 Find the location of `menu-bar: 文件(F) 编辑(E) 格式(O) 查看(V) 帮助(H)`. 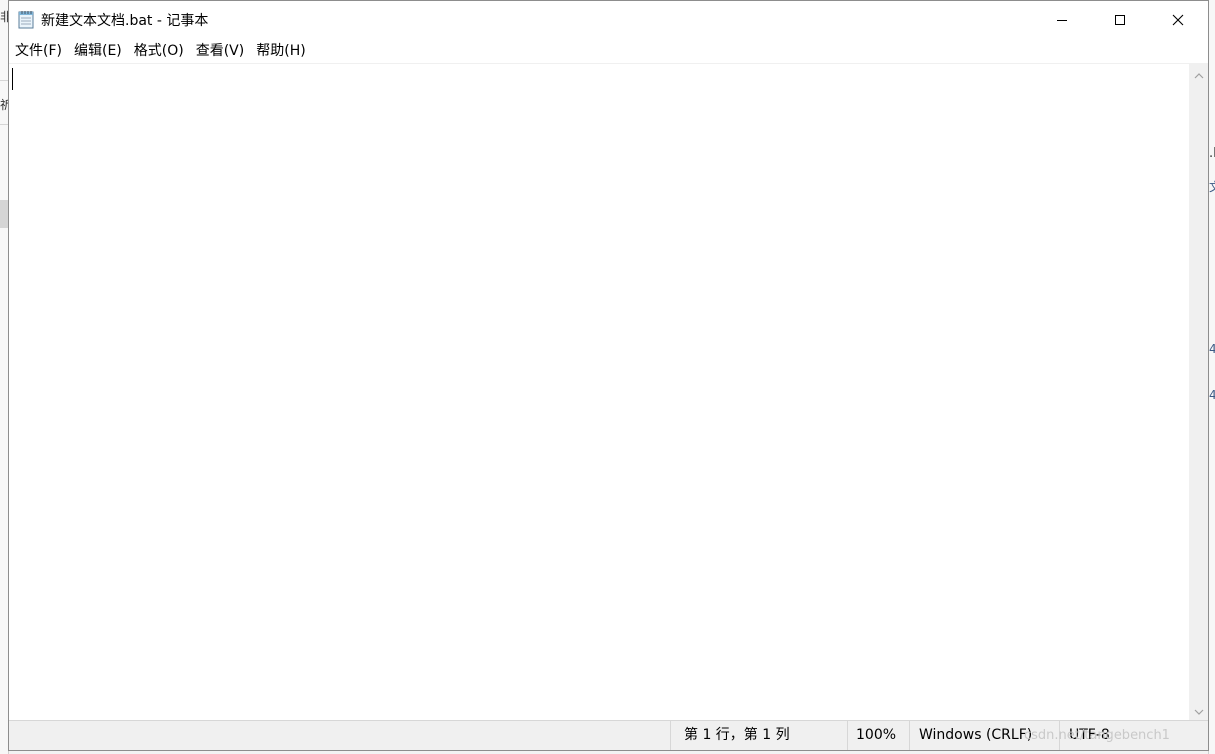

menu-bar: 文件(F) 编辑(E) 格式(O) 查看(V) 帮助(H) is located at coordinates (608, 51).